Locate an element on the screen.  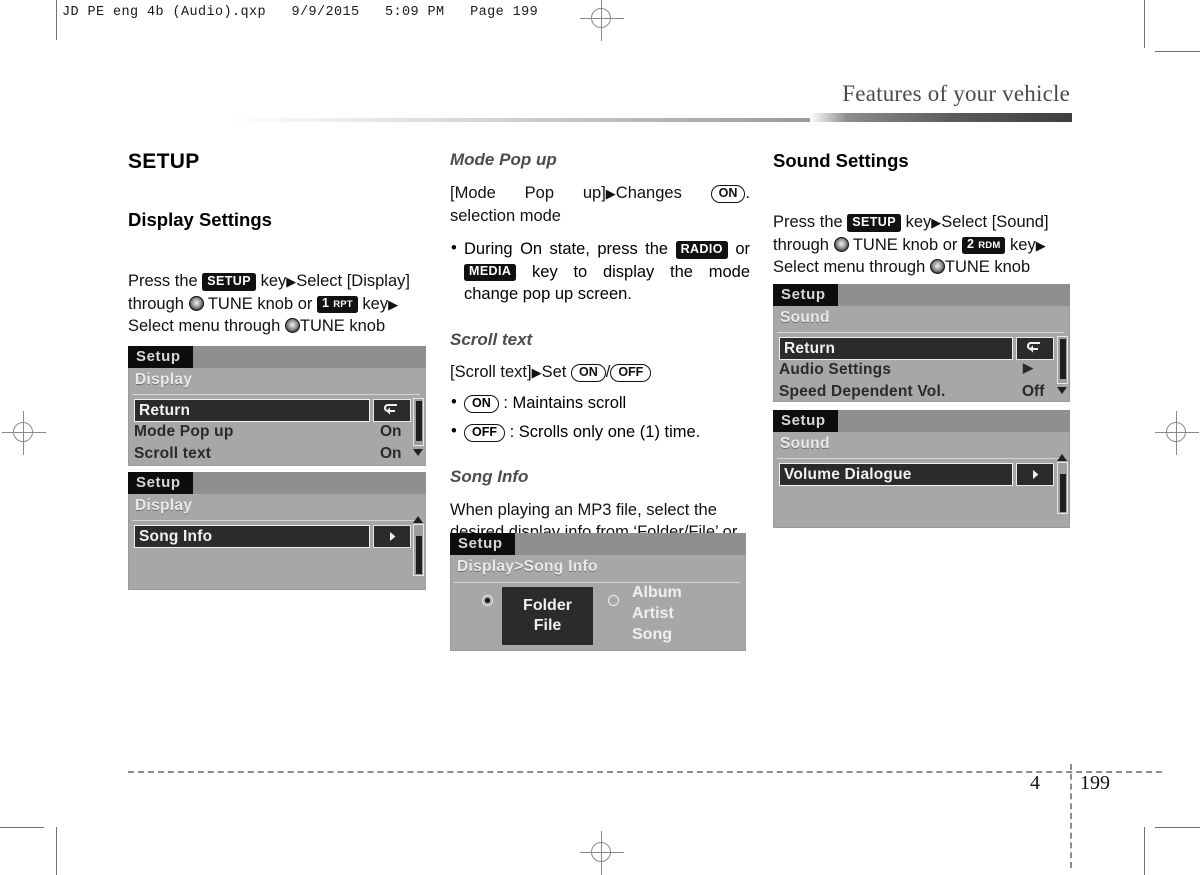
option-folder-file: Folder File is located at coordinates (547, 616).